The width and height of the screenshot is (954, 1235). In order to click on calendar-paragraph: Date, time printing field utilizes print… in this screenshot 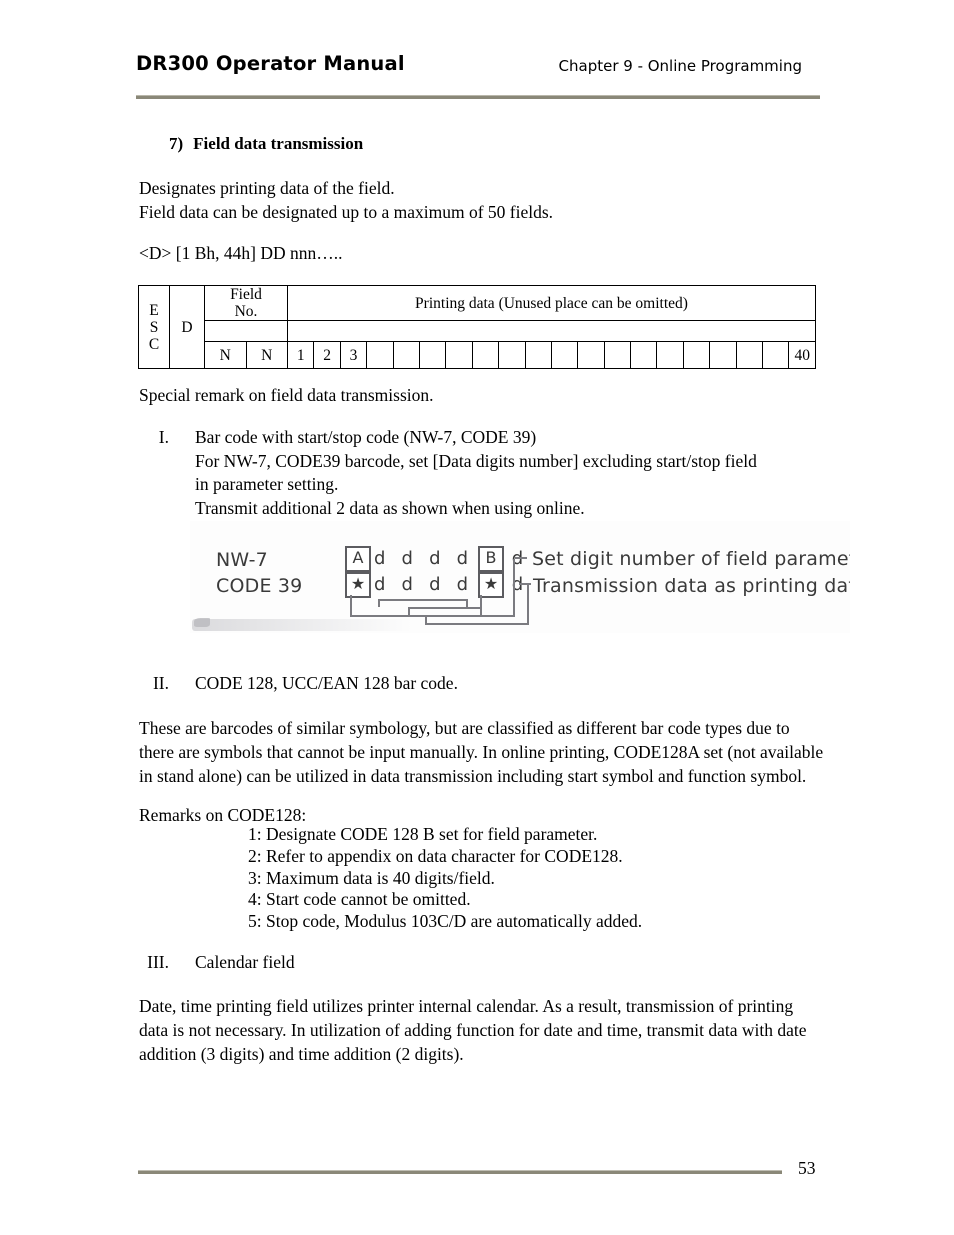, I will do `click(473, 1030)`.